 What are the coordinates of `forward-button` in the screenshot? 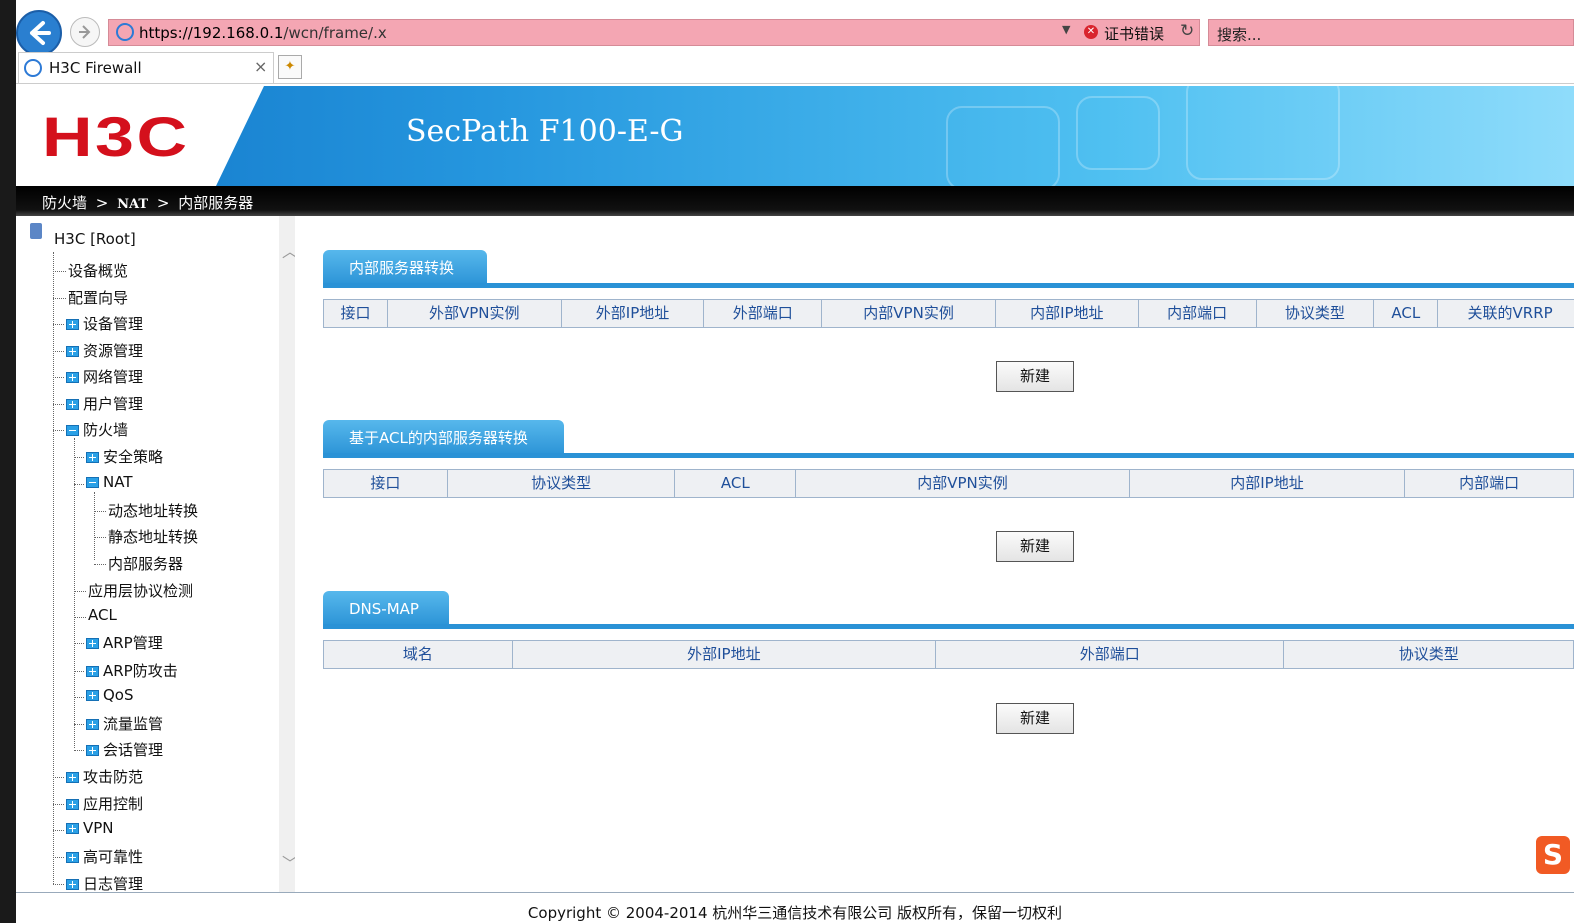 It's located at (85, 32).